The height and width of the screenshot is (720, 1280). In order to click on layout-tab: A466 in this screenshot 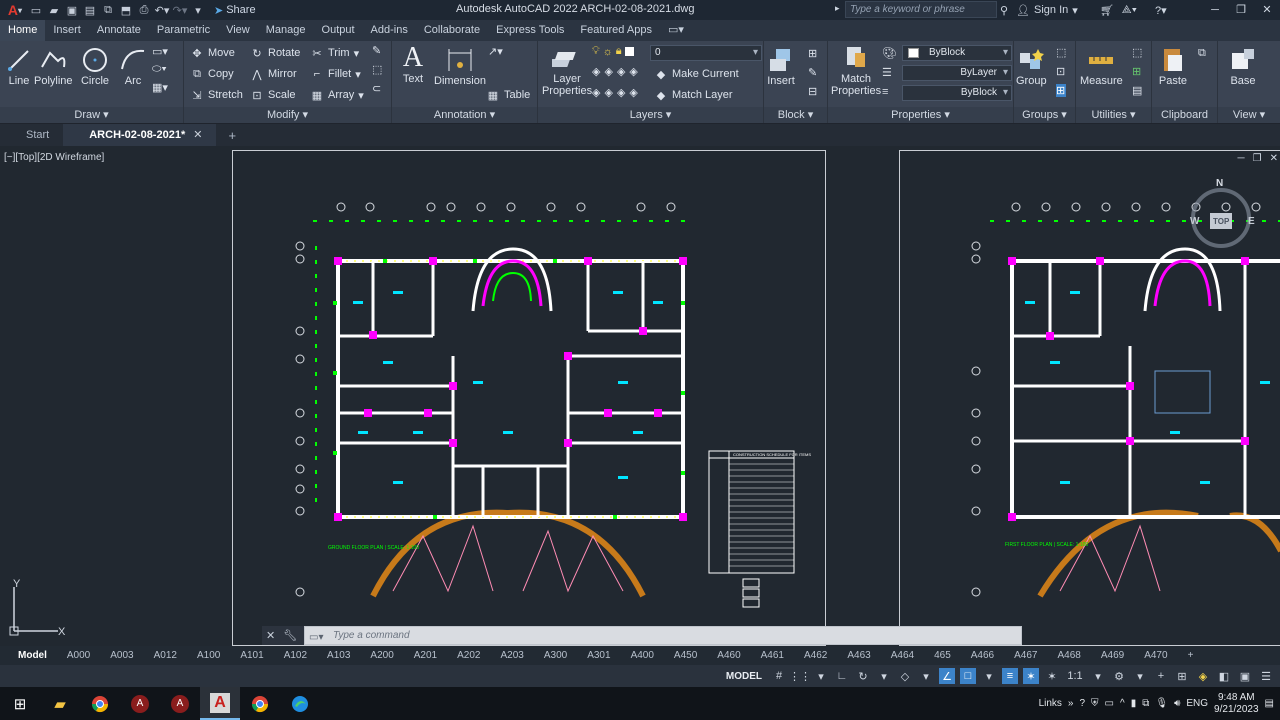, I will do `click(982, 655)`.